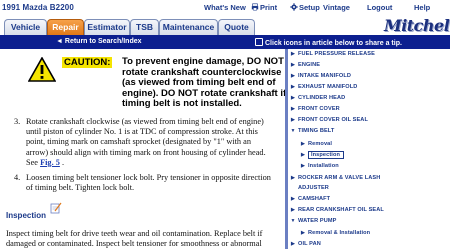  Describe the element at coordinates (369, 87) in the screenshot. I see `toc-item-exhaust-manifold: ▶ EXHAUST MANIFOLD` at that location.